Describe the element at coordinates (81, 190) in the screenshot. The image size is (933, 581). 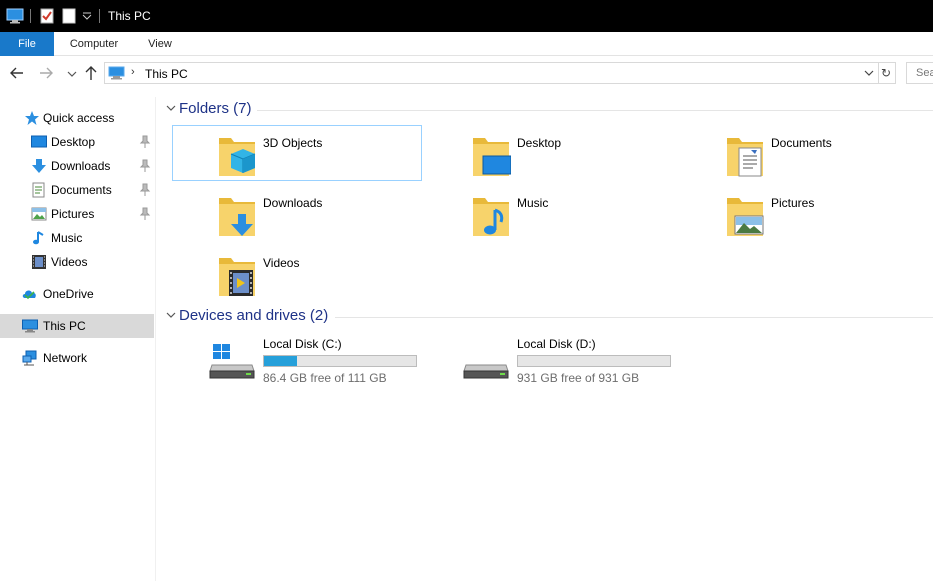
I see `nav-label: Documents` at that location.